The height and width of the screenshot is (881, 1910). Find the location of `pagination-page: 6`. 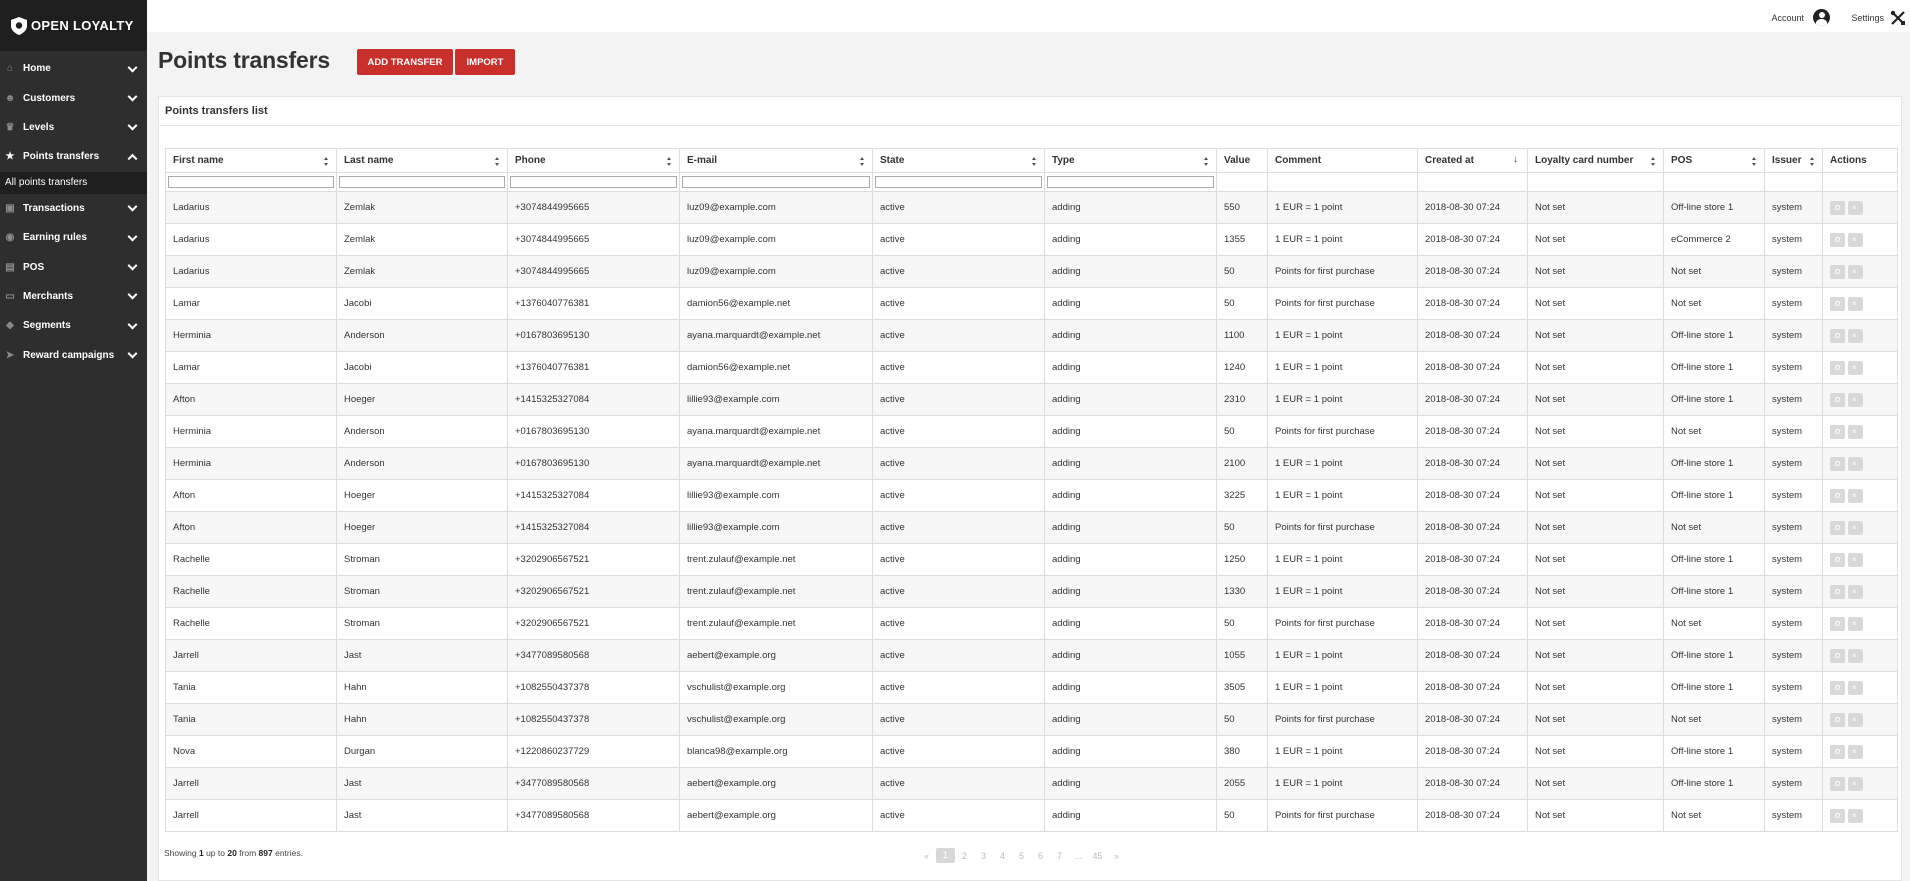

pagination-page: 6 is located at coordinates (1040, 856).